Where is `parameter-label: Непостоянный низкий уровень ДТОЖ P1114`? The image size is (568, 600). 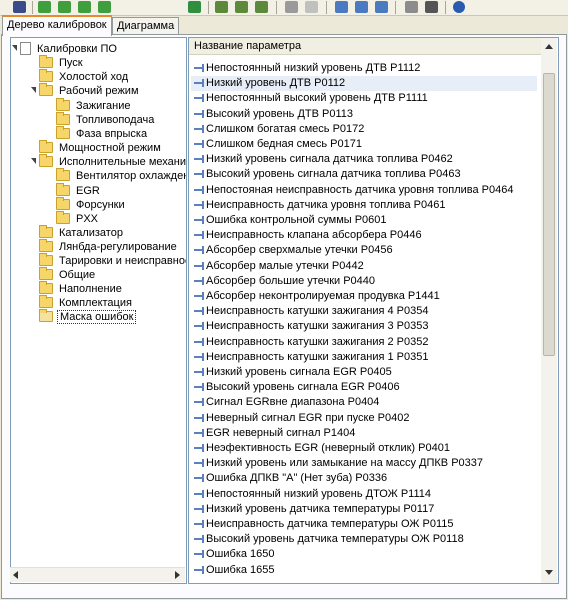 parameter-label: Непостоянный низкий уровень ДТОЖ P1114 is located at coordinates (318, 493).